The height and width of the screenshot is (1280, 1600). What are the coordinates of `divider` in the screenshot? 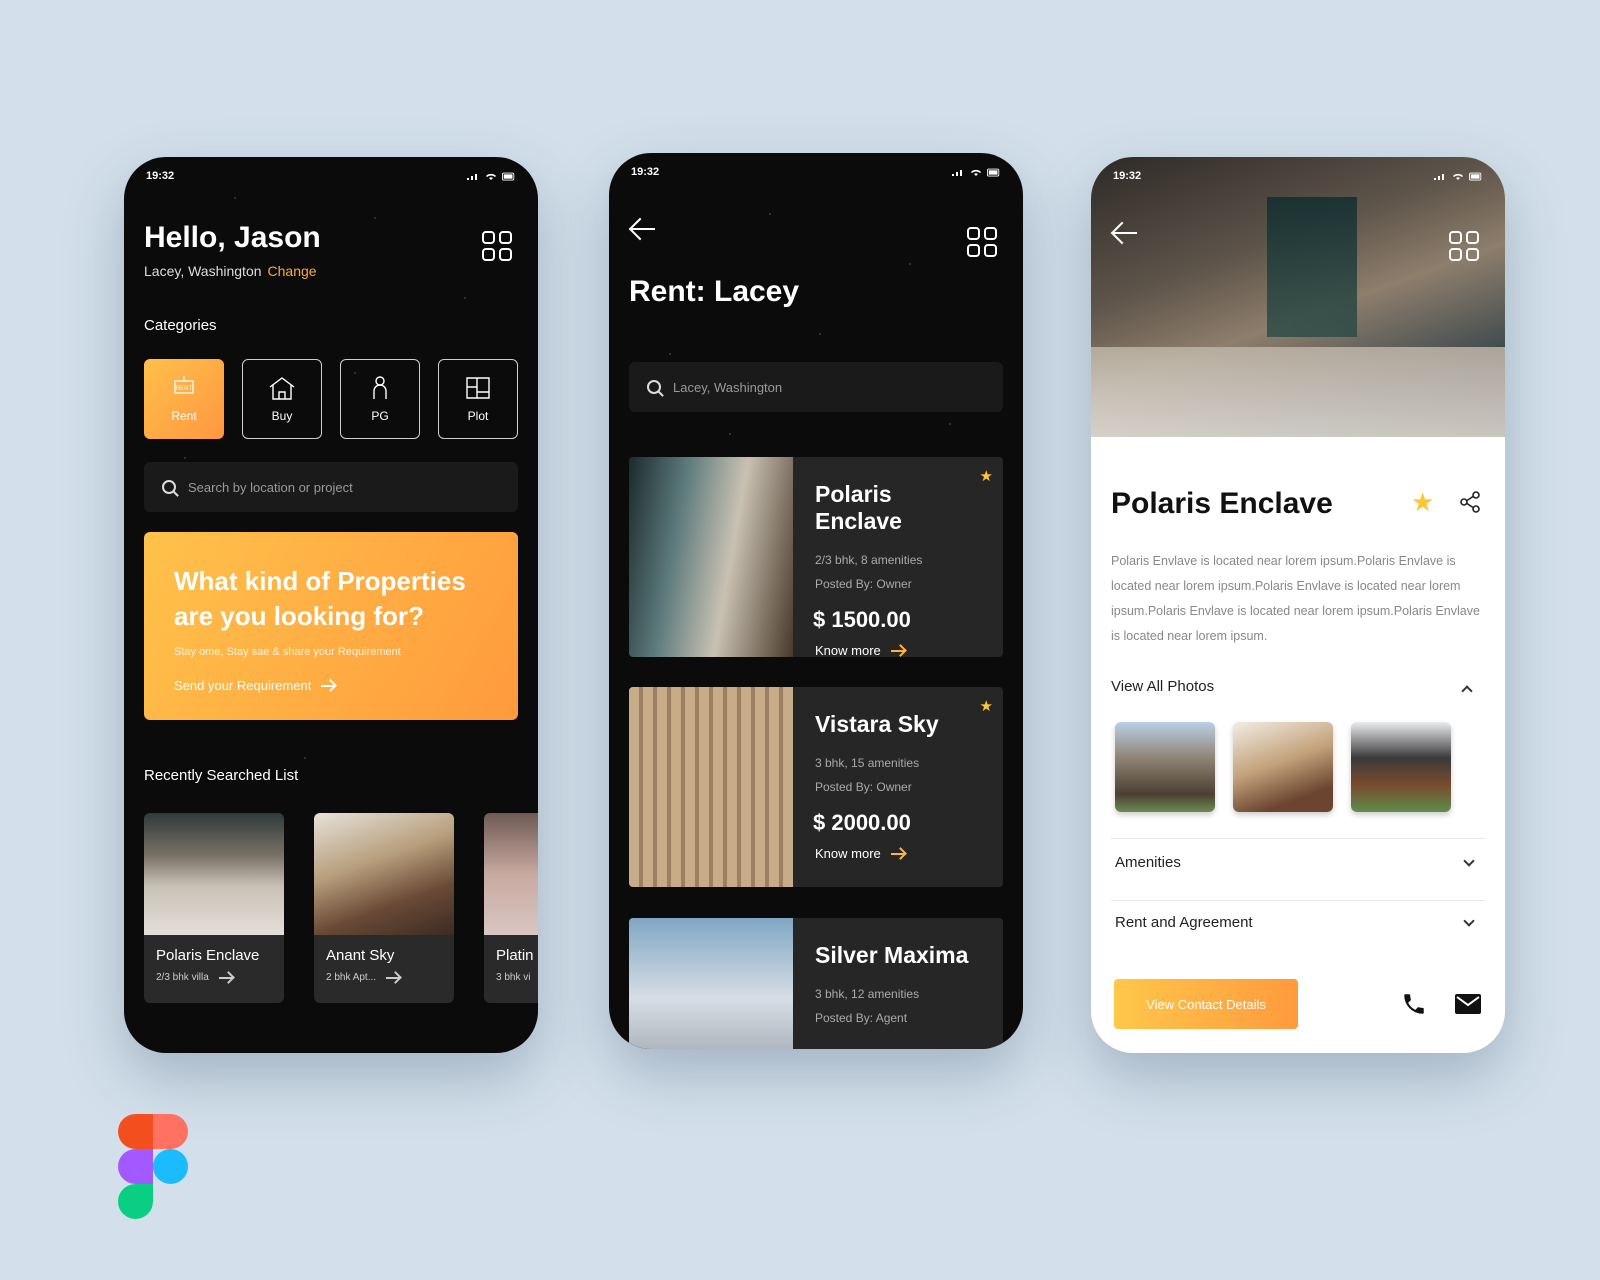 It's located at (1298, 838).